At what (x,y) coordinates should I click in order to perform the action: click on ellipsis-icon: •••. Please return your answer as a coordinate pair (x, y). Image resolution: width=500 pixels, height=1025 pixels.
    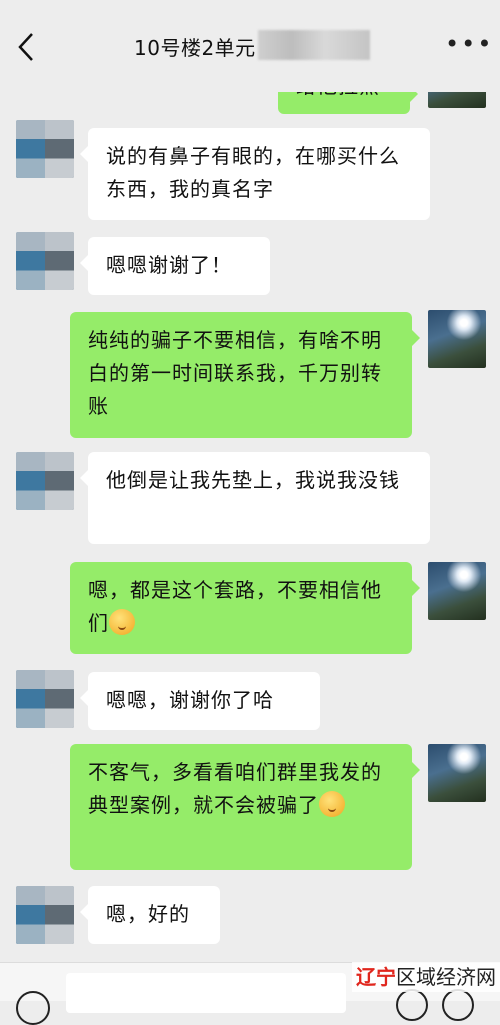
    Looking at the image, I should click on (468, 44).